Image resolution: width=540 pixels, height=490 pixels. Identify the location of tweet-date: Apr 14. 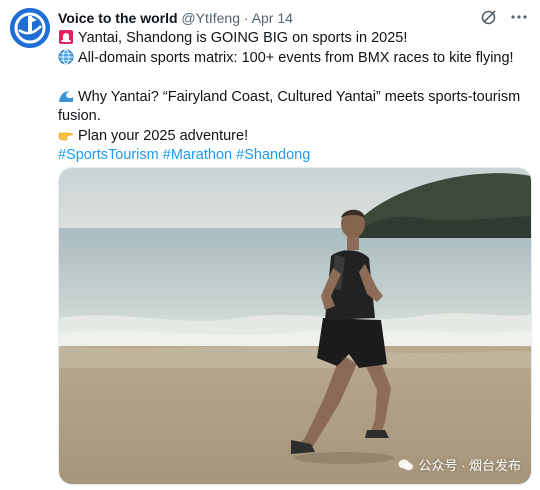
(272, 18).